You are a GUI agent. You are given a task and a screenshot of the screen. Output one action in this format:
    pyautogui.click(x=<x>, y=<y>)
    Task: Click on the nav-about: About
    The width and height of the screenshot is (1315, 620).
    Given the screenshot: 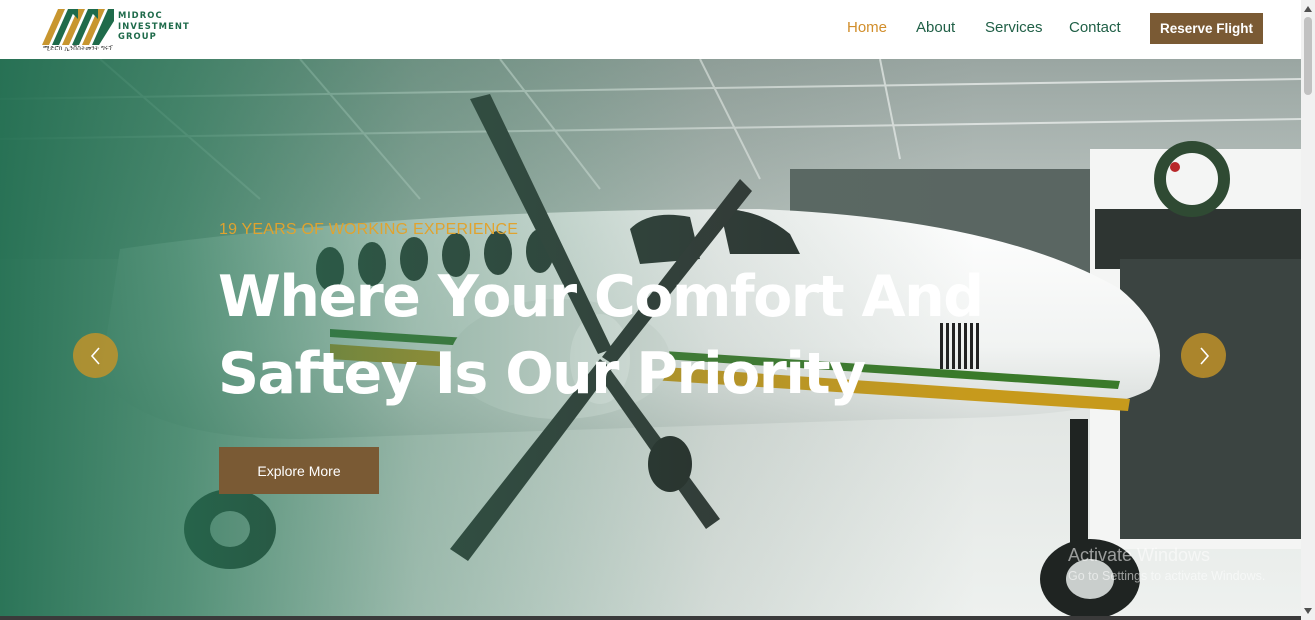 What is the action you would take?
    pyautogui.click(x=935, y=27)
    